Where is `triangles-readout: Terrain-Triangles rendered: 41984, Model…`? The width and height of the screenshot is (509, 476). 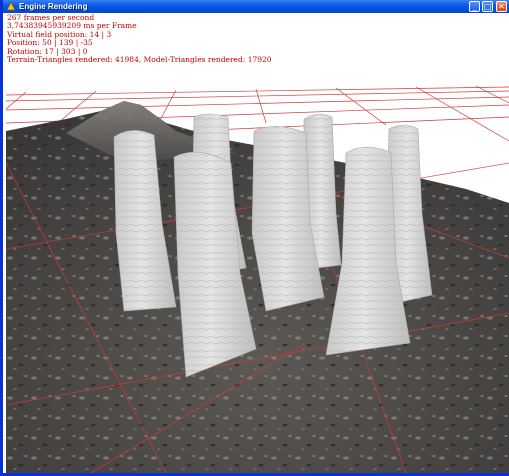
triangles-readout: Terrain-Triangles rendered: 41984, Model… is located at coordinates (139, 59).